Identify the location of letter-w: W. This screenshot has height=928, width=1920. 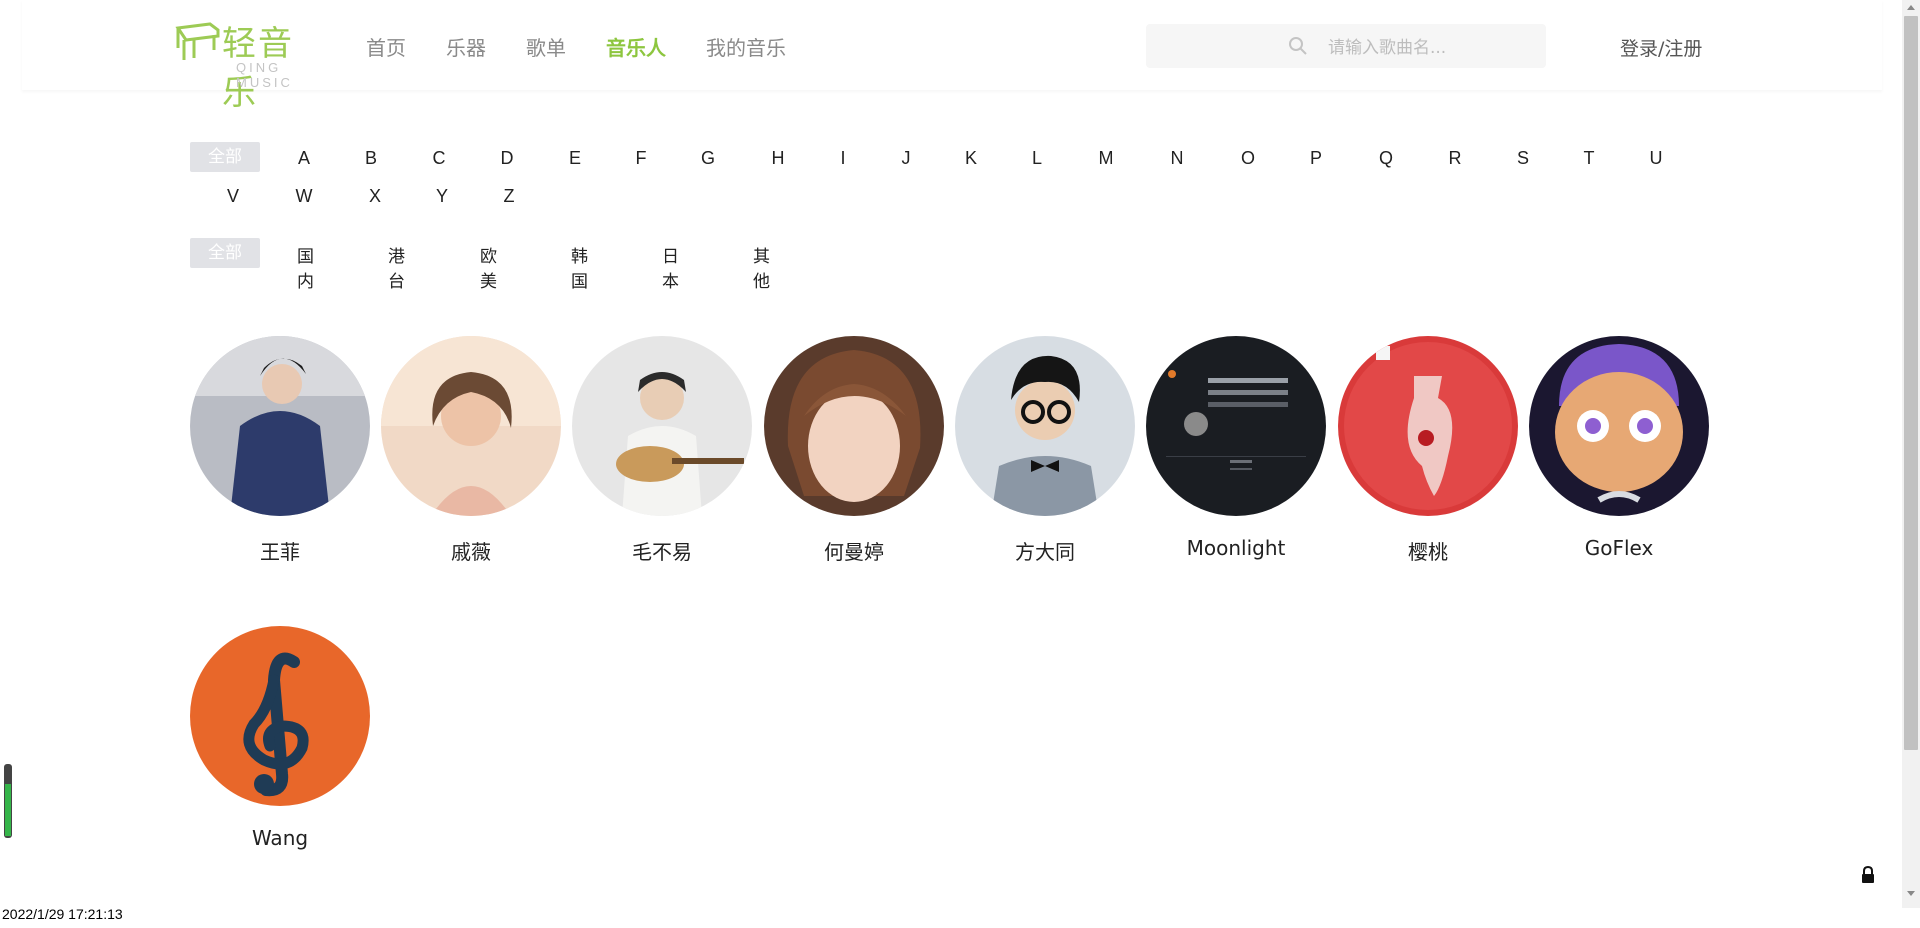
(304, 196).